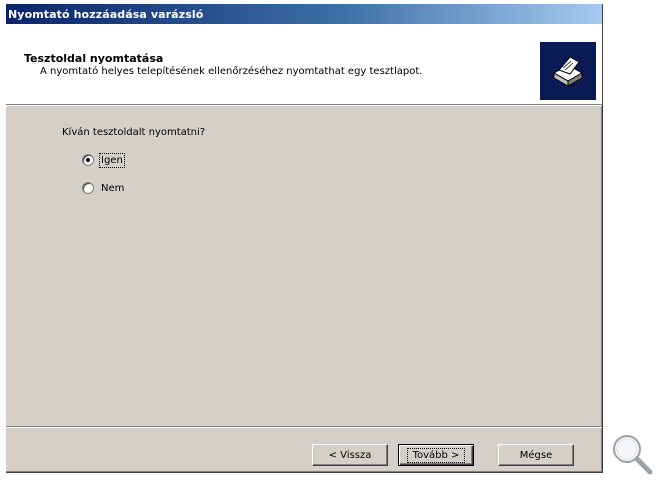 The height and width of the screenshot is (480, 660). What do you see at coordinates (88, 160) in the screenshot?
I see `radio-button-yes` at bounding box center [88, 160].